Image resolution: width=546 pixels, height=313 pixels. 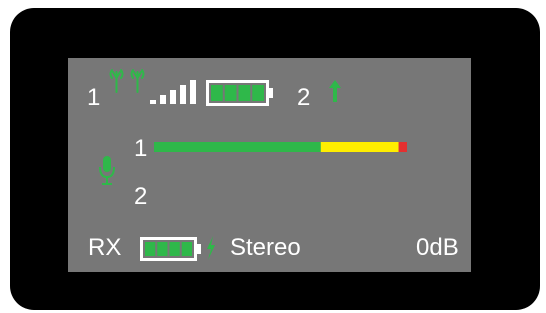 I want to click on channel-1-label: 1, so click(x=94, y=97).